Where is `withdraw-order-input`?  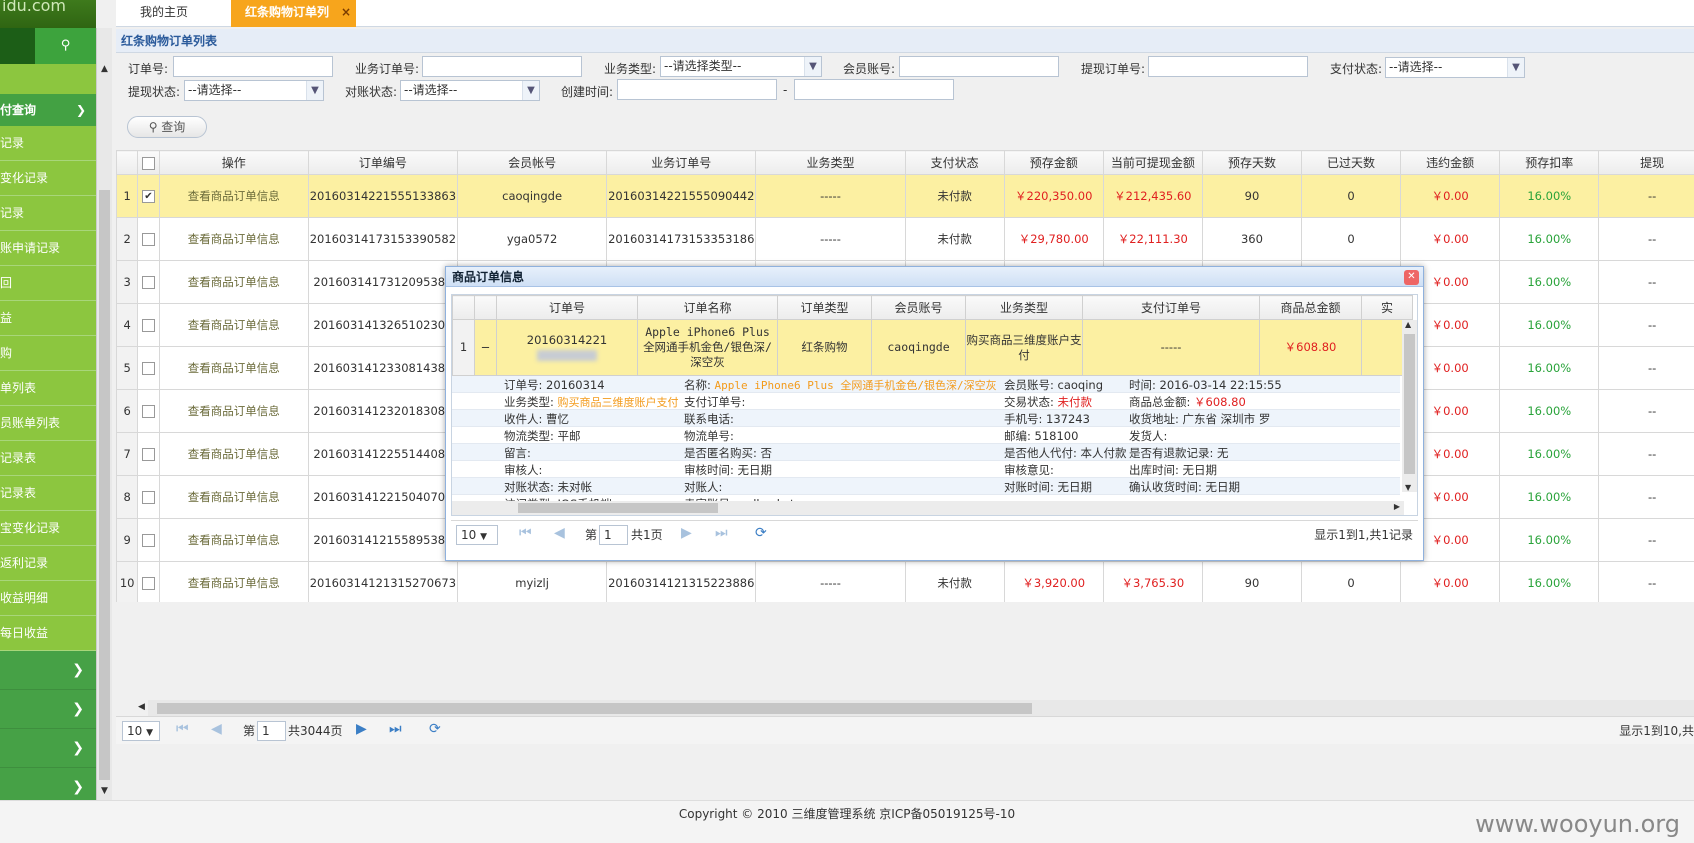 withdraw-order-input is located at coordinates (1228, 66).